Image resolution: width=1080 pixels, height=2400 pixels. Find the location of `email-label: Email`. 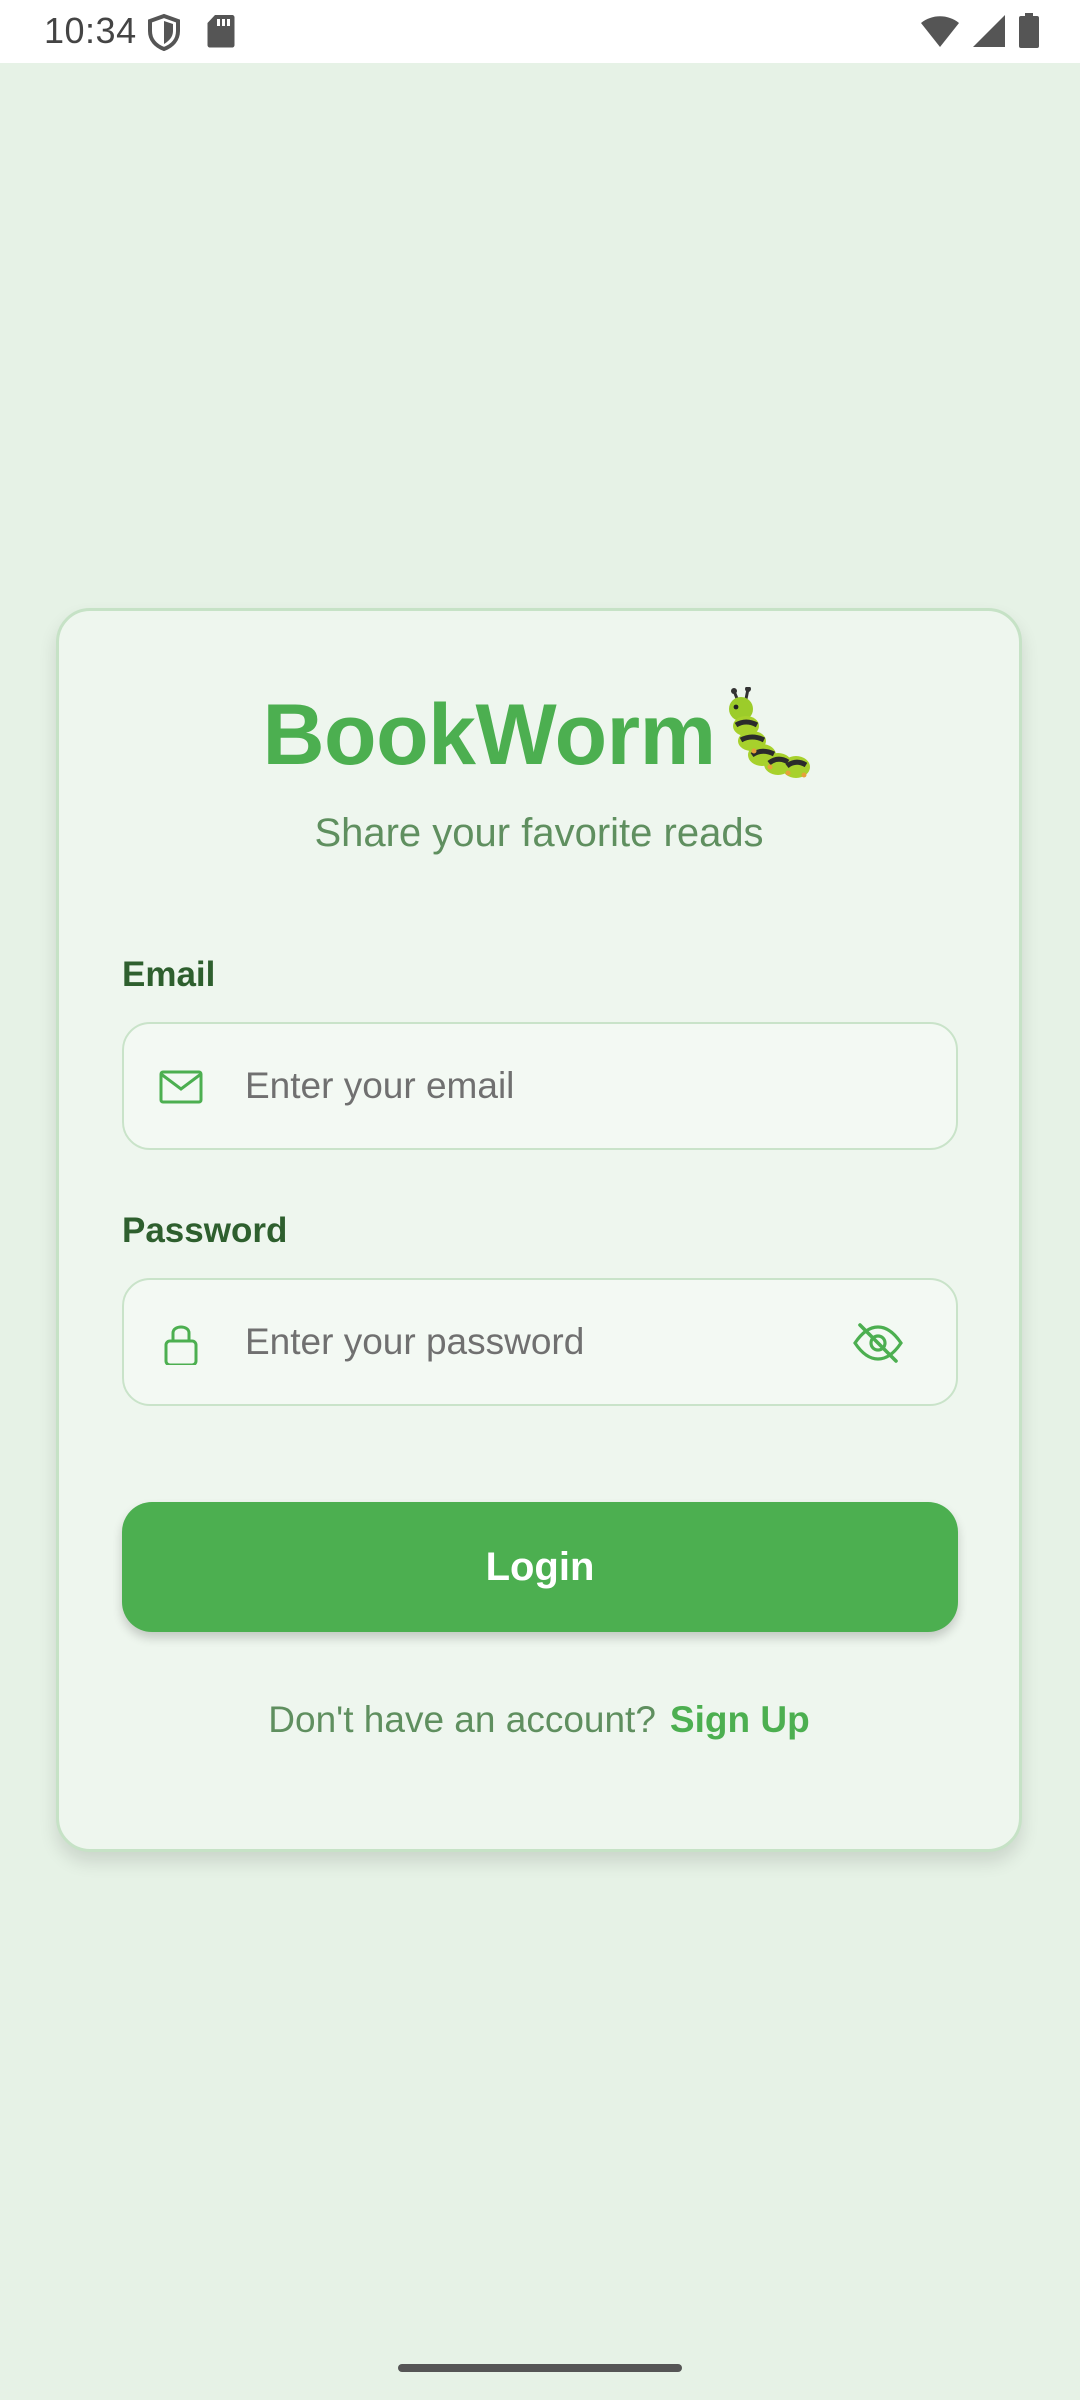

email-label: Email is located at coordinates (169, 974).